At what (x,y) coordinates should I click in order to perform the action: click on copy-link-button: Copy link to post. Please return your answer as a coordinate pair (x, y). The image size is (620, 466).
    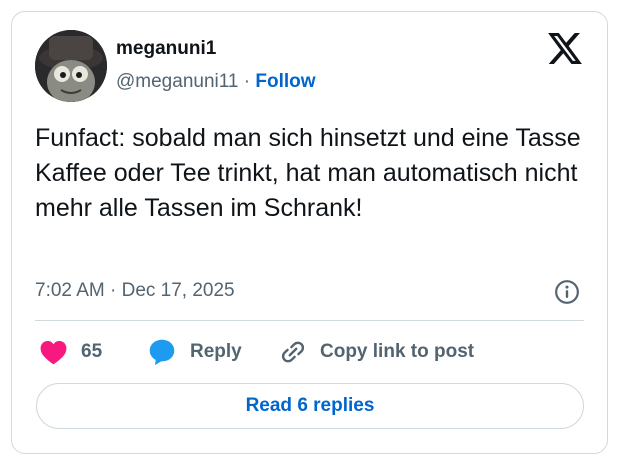
    Looking at the image, I should click on (377, 352).